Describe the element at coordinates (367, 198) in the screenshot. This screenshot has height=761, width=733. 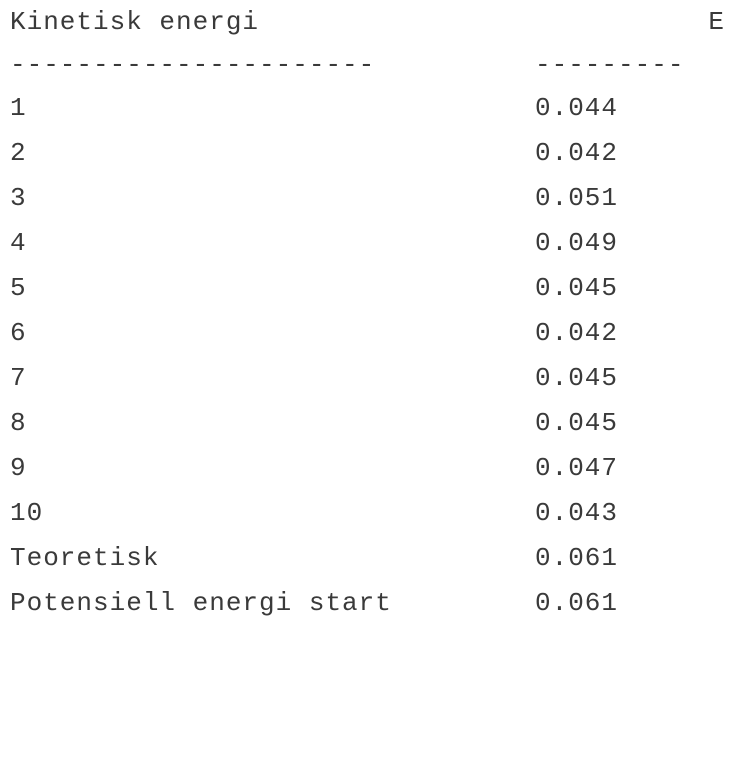
I see `table-row: 3 0.051` at that location.